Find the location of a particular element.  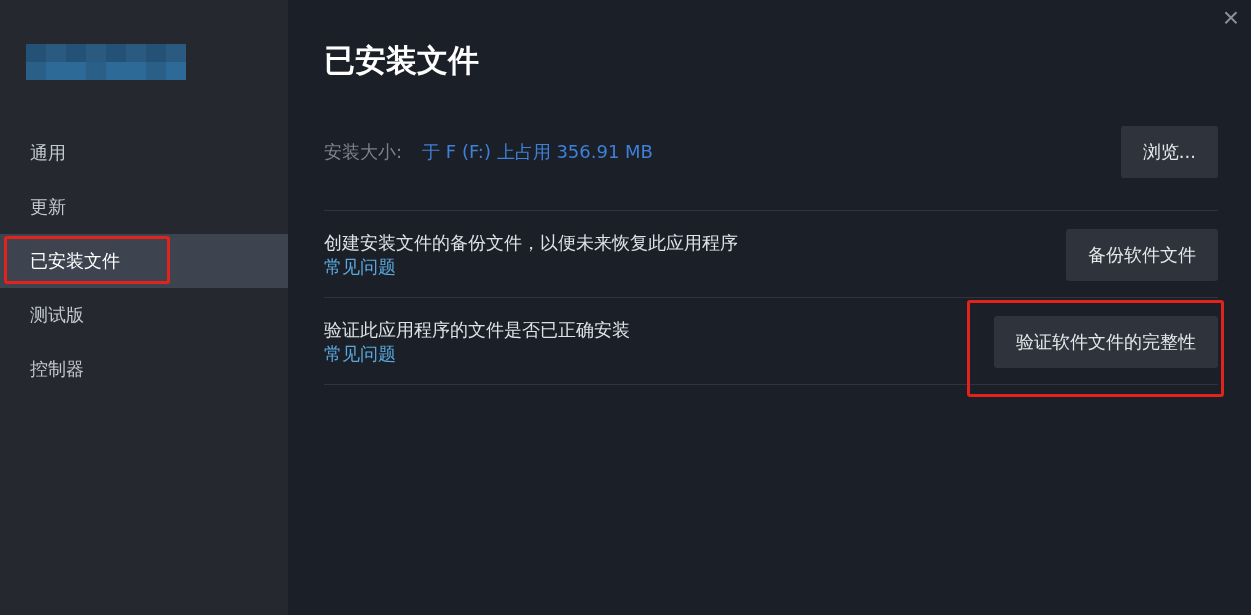

sidebar-item: 通用 is located at coordinates (144, 153).